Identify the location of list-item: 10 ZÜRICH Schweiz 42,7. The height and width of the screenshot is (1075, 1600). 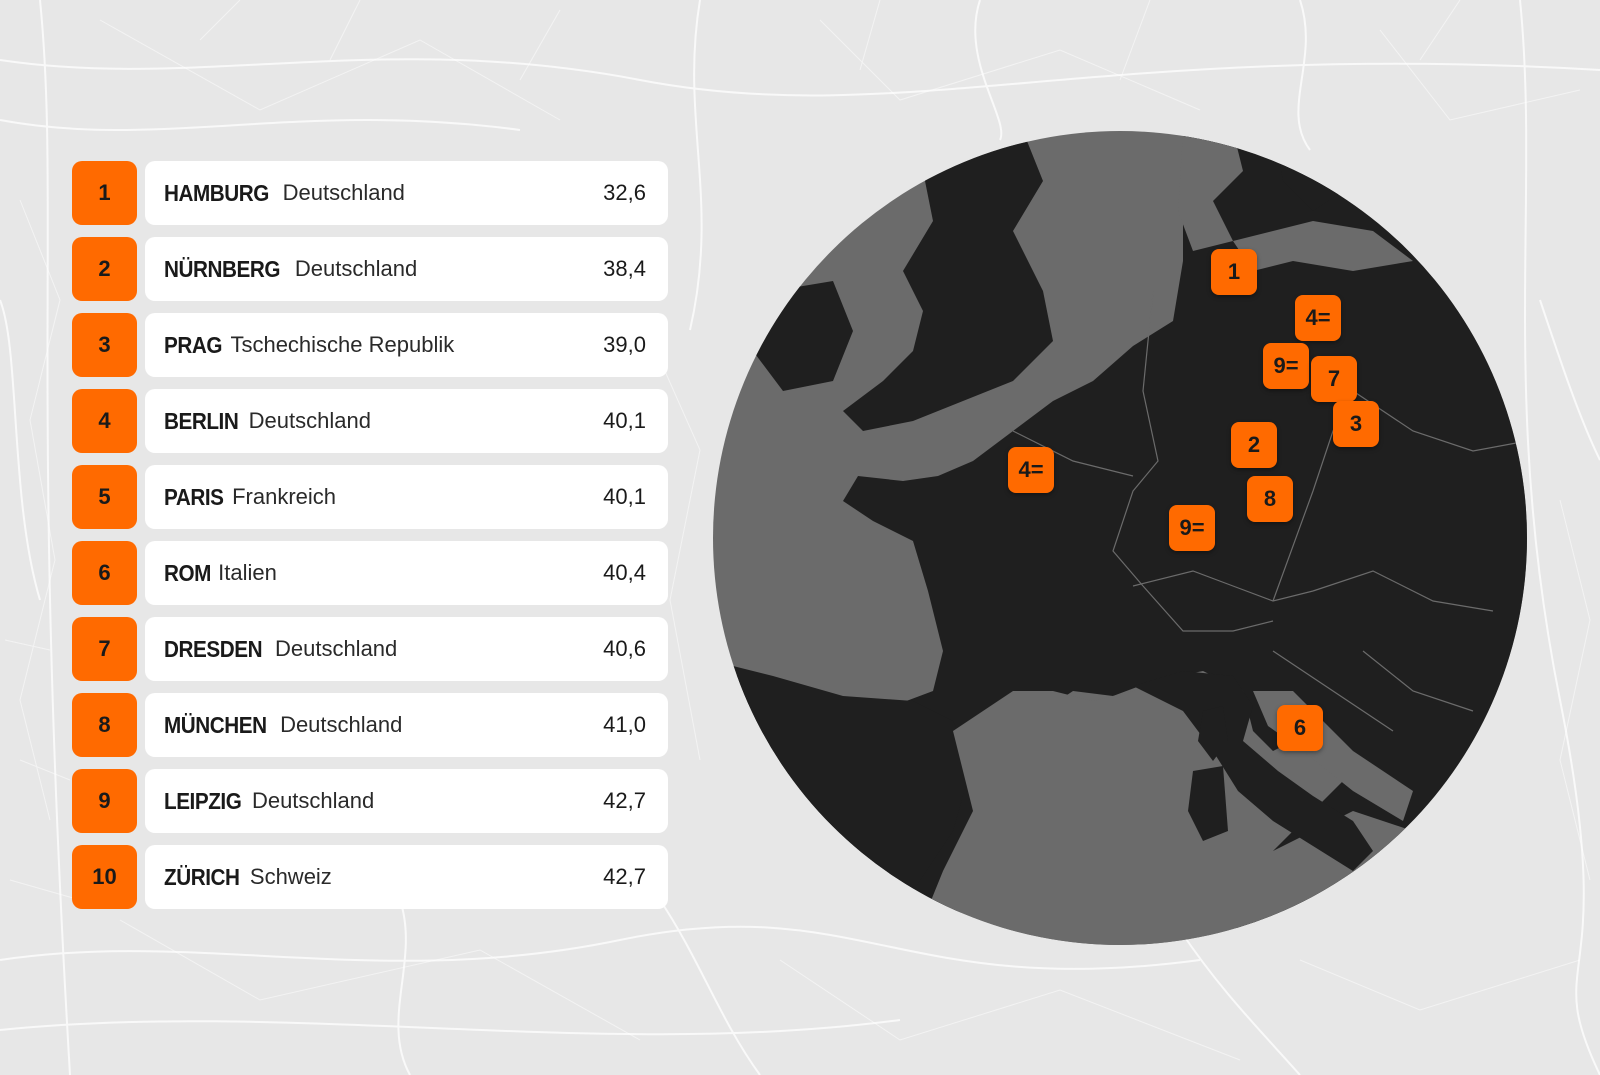
(370, 877).